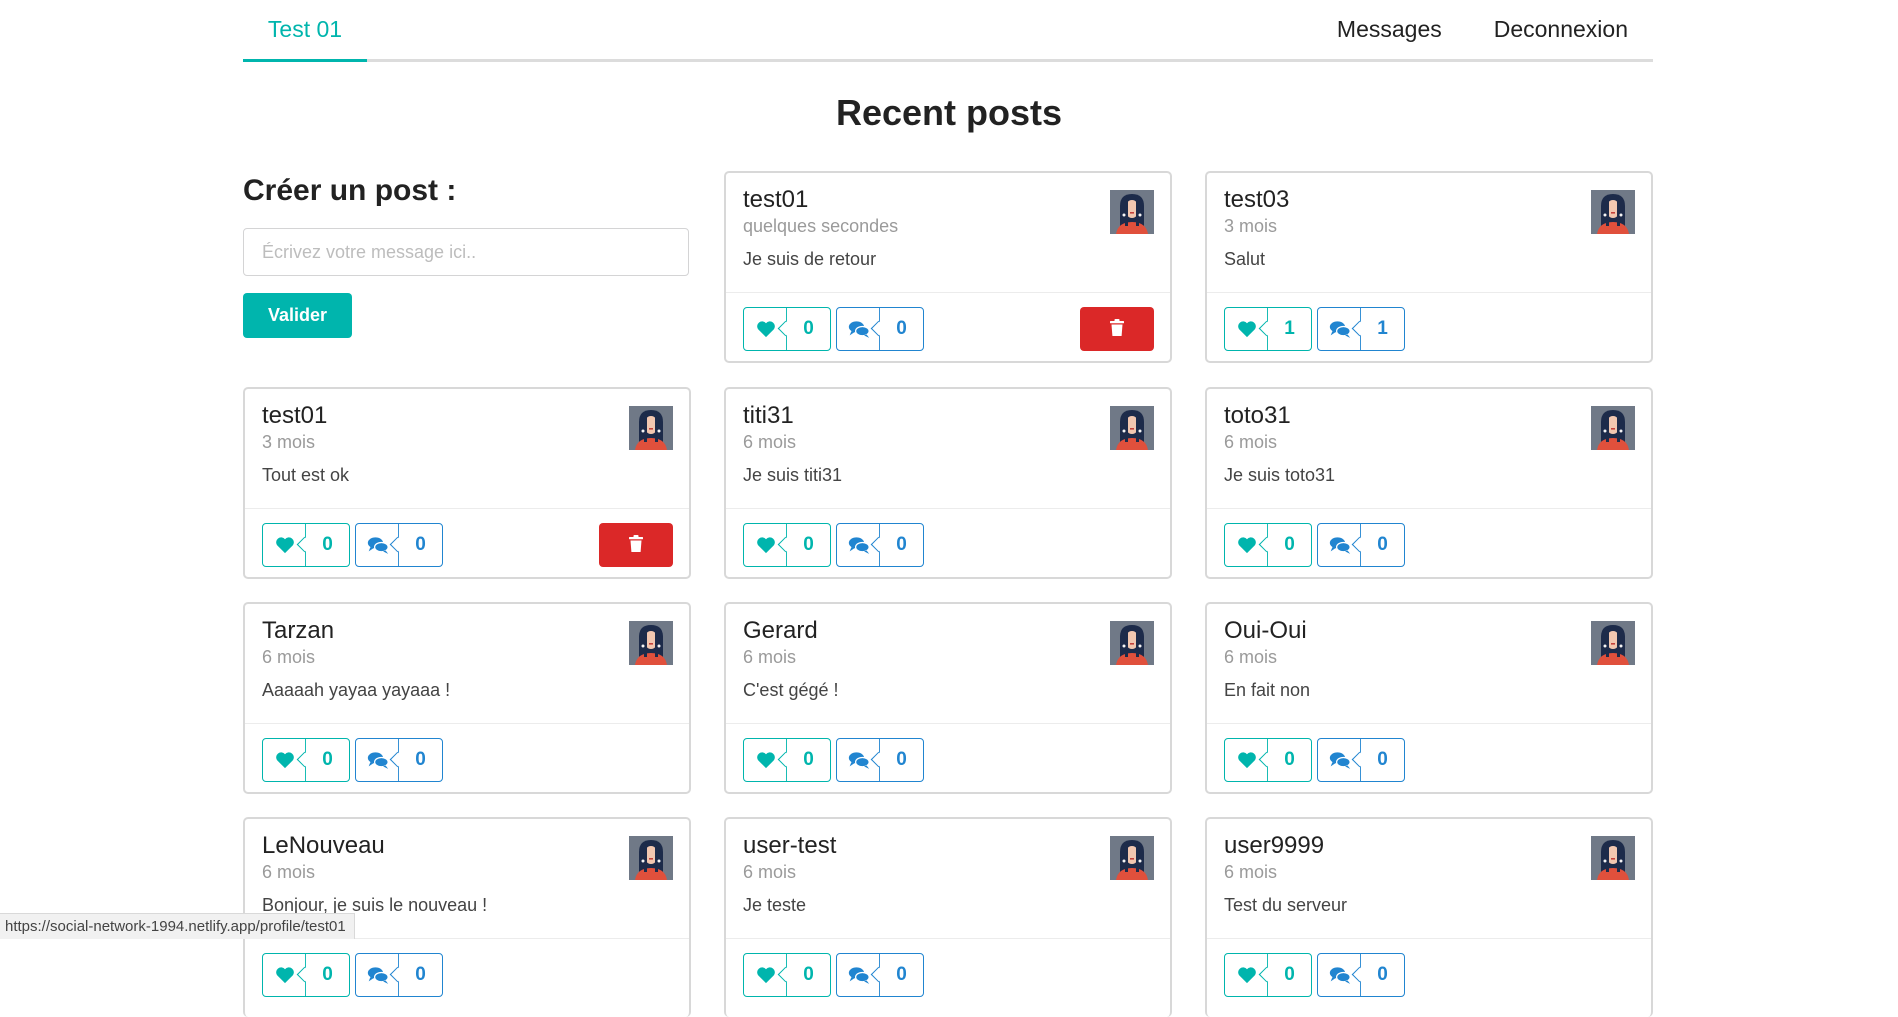  Describe the element at coordinates (323, 846) in the screenshot. I see `post-author: LeNouveau` at that location.